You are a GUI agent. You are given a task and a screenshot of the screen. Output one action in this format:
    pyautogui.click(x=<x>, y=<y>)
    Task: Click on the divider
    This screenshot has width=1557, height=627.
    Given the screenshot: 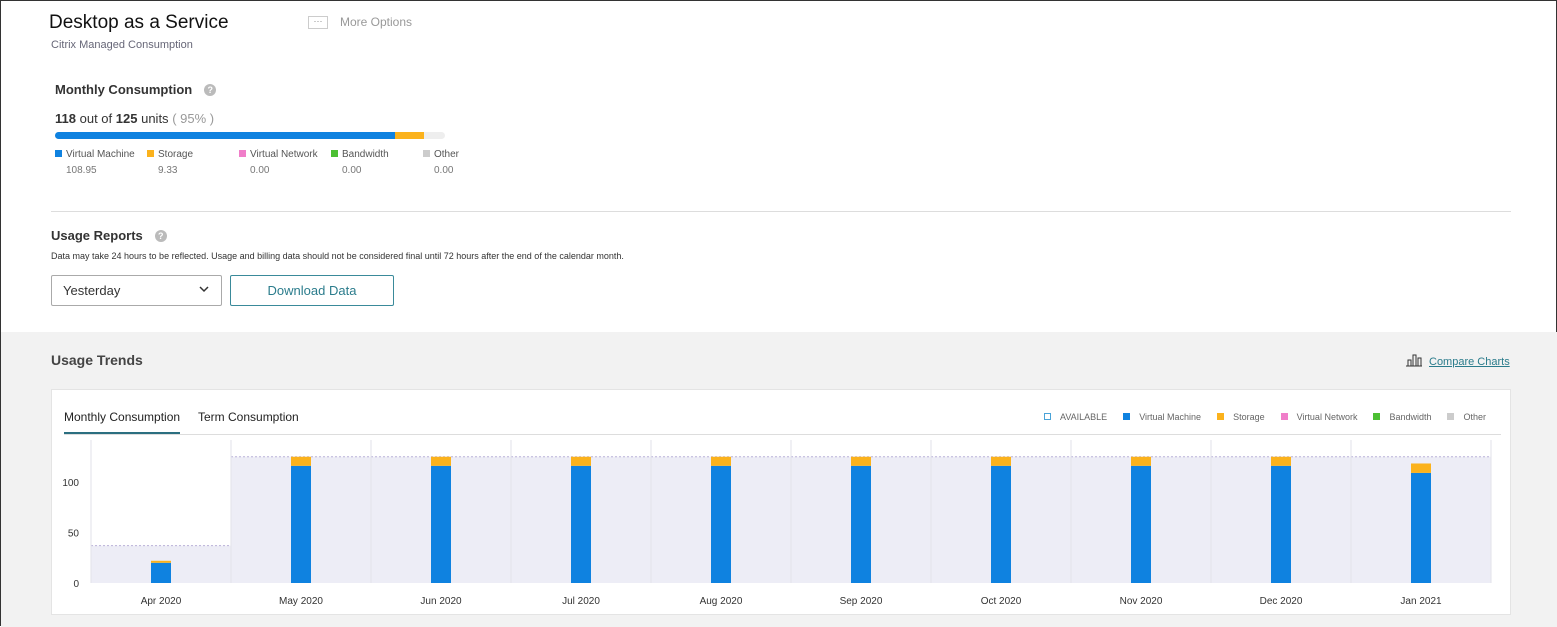 What is the action you would take?
    pyautogui.click(x=781, y=211)
    